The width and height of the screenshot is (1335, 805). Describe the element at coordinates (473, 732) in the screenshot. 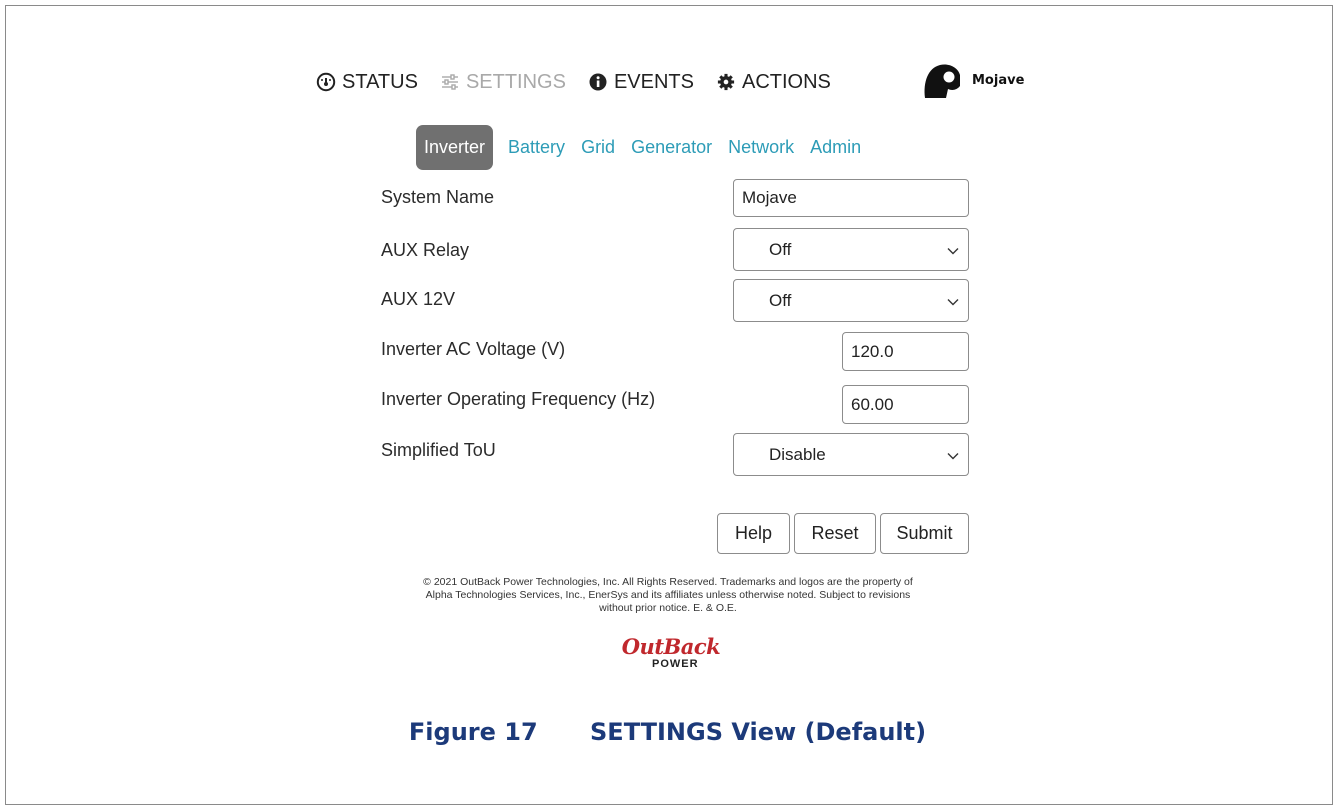

I see `figure-number: Figure 17` at that location.